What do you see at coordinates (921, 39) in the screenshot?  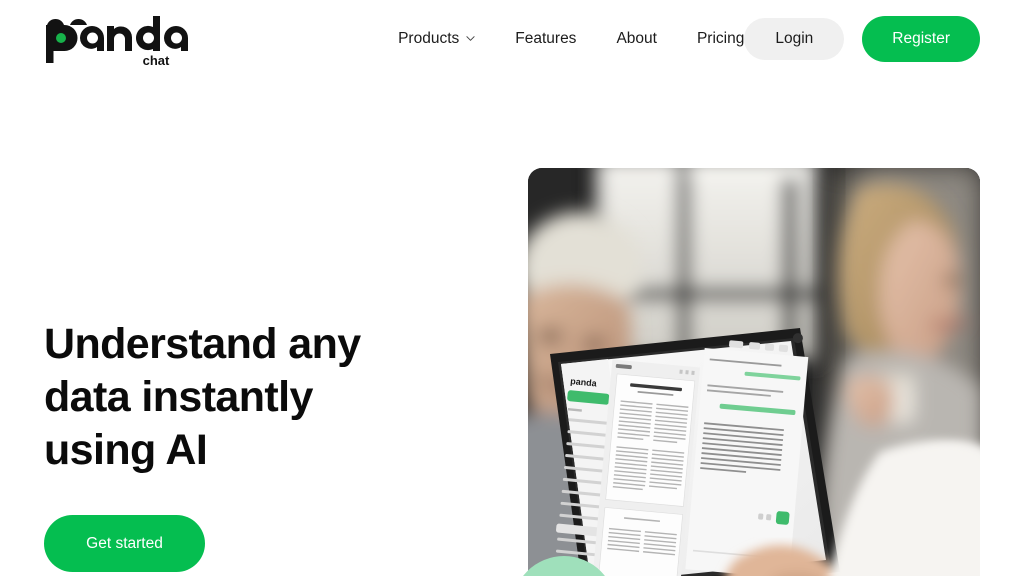 I see `register-button: Register` at bounding box center [921, 39].